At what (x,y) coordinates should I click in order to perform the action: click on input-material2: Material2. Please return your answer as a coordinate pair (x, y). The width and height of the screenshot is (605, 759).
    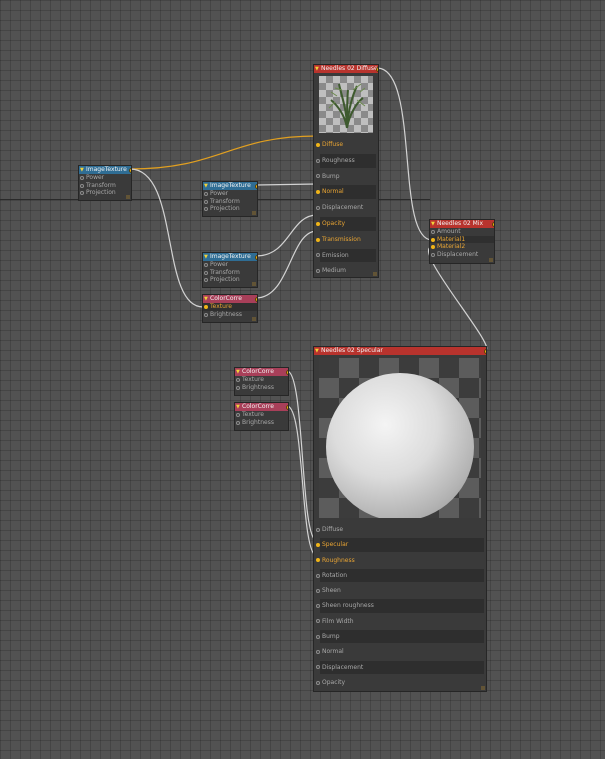
    Looking at the image, I should click on (462, 247).